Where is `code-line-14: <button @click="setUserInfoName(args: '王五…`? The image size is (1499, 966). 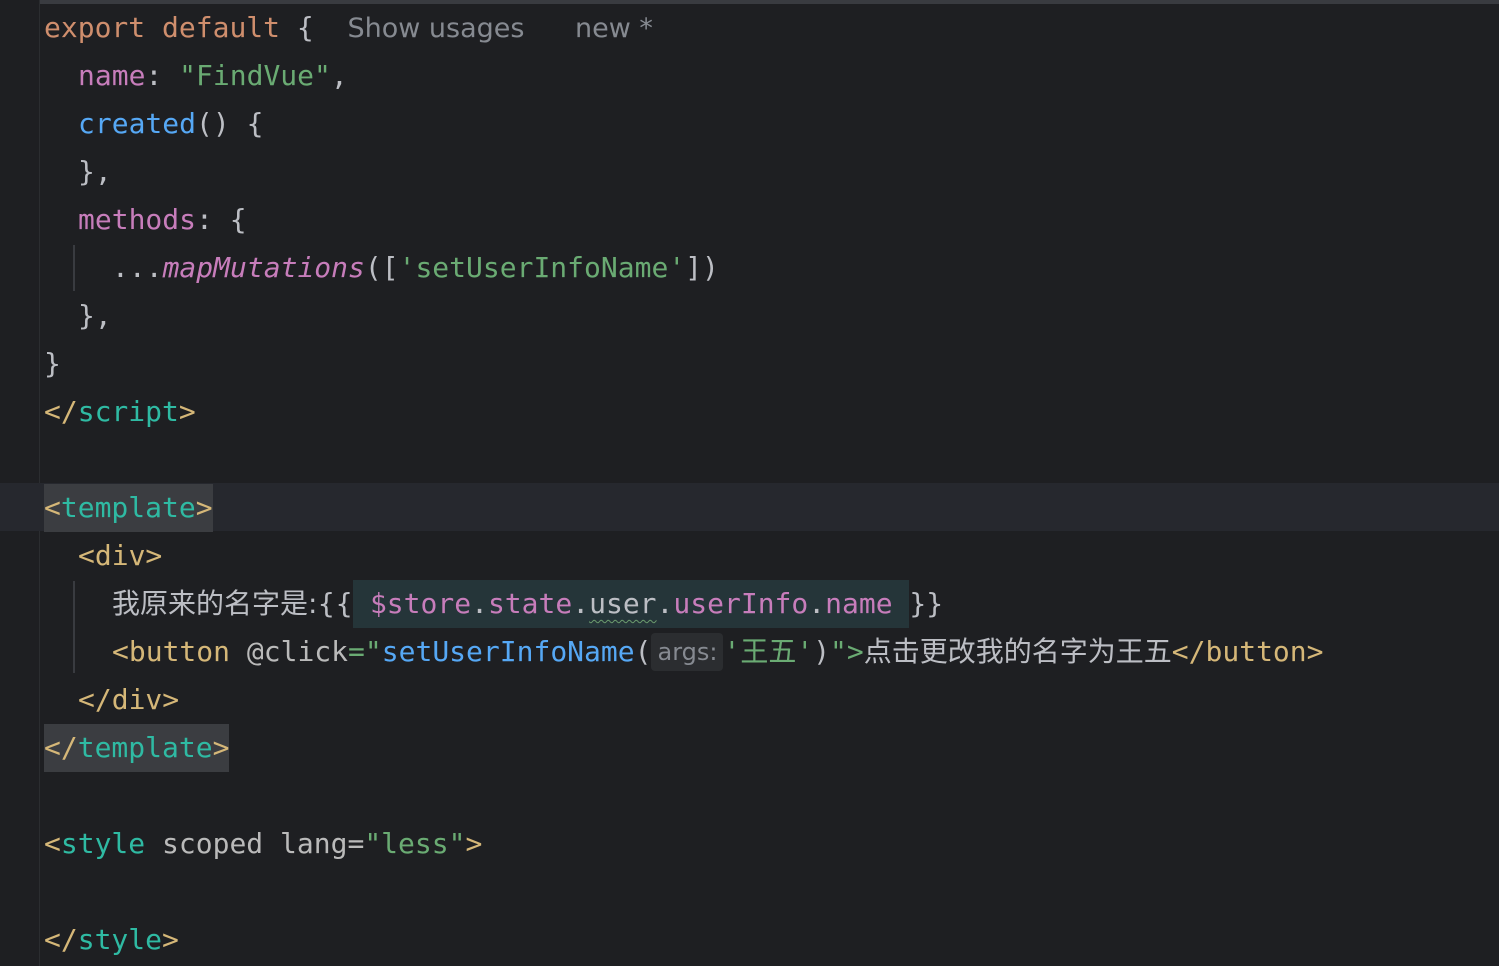
code-line-14: <button @click="setUserInfoName(args: '王五… is located at coordinates (718, 652).